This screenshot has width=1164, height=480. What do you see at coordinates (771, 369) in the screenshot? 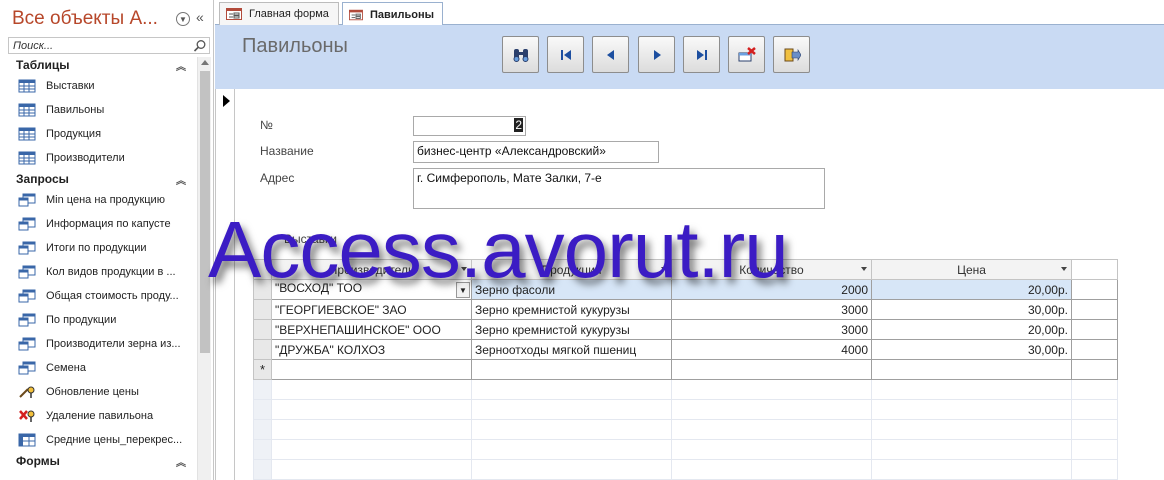
I see `quantity-cell` at bounding box center [771, 369].